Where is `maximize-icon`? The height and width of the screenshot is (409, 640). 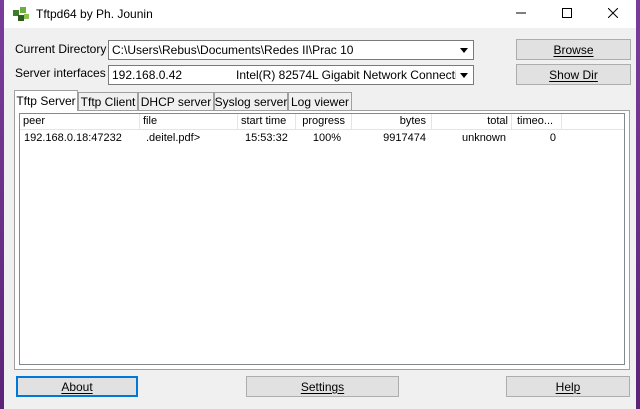 maximize-icon is located at coordinates (567, 14).